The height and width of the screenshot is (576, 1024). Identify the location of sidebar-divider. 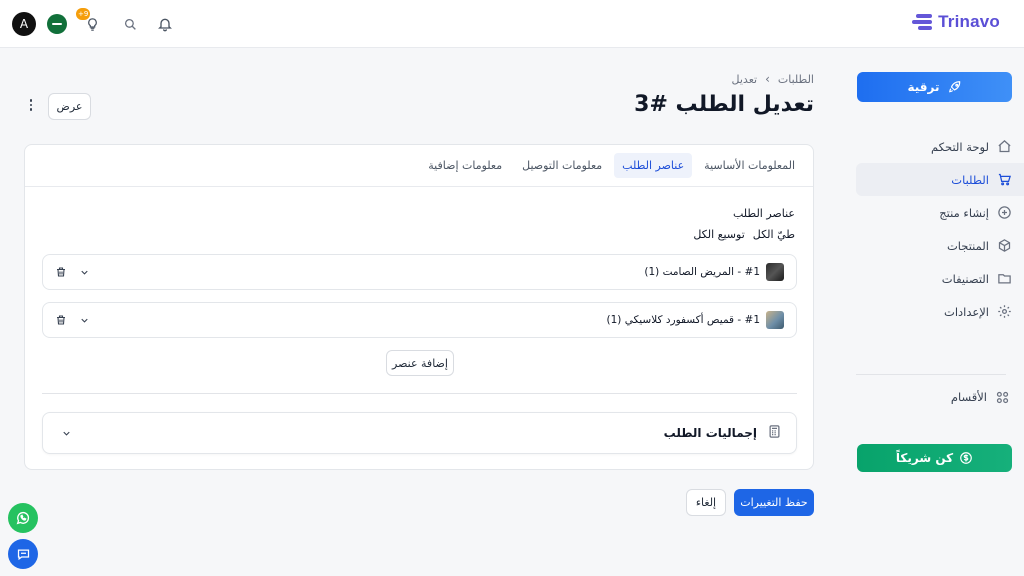
(931, 374).